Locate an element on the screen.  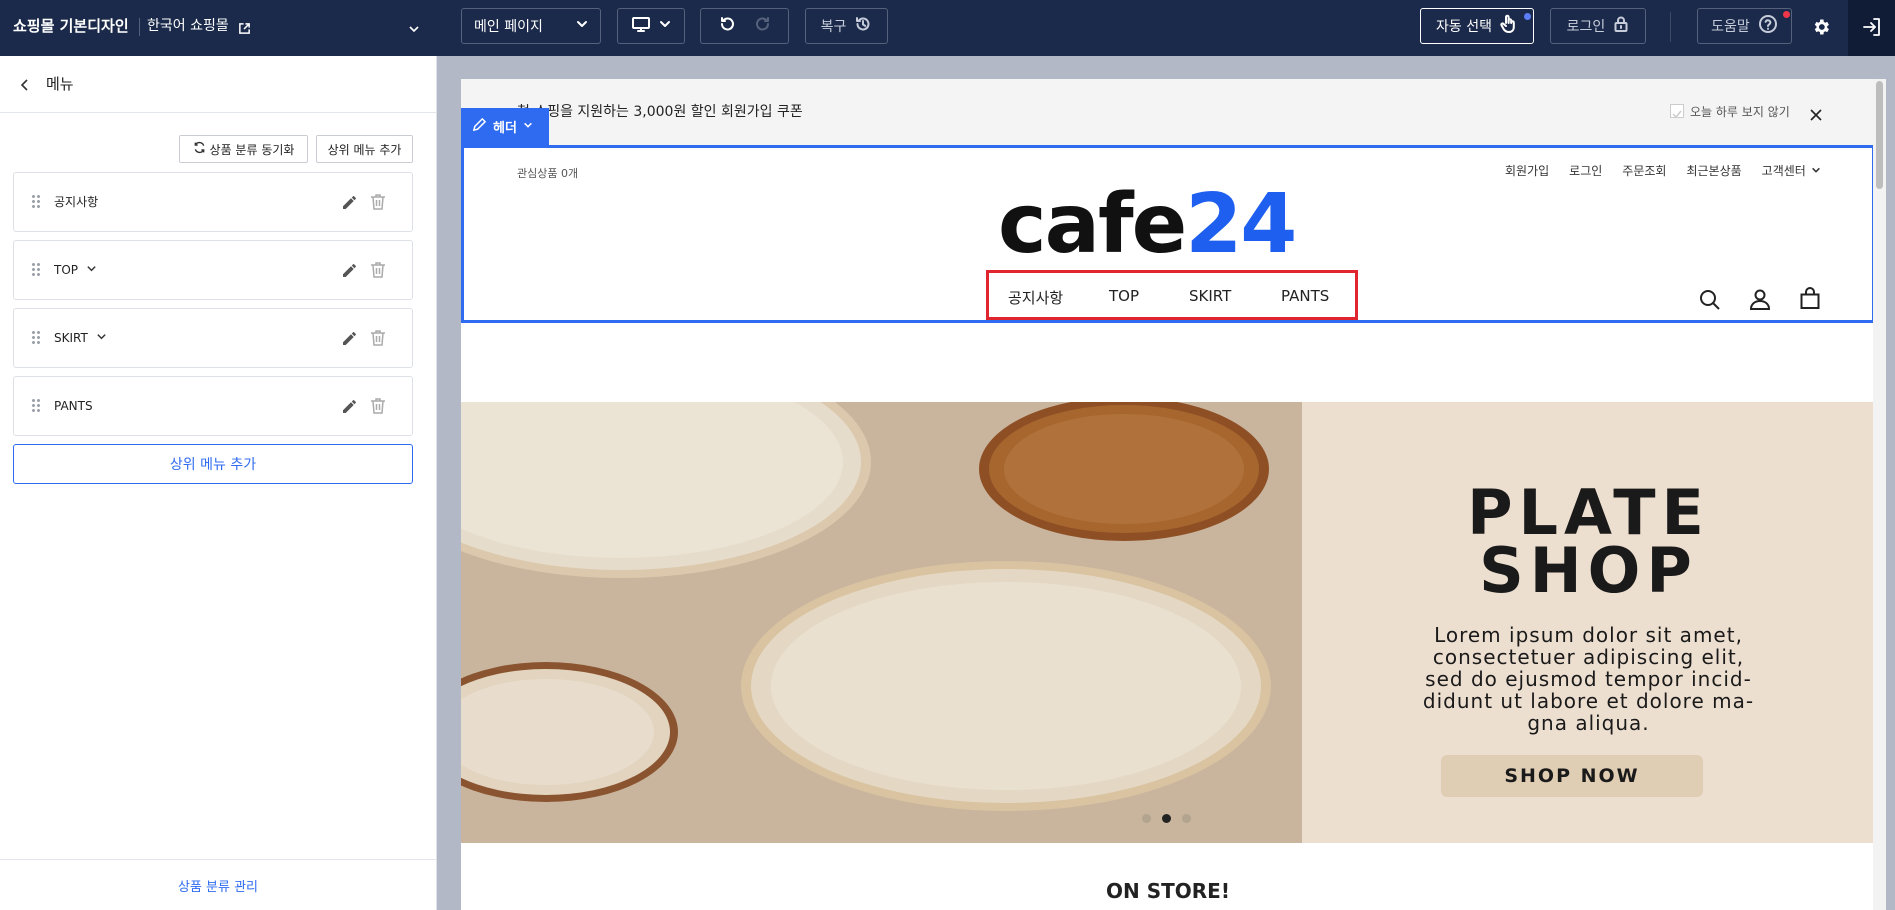
nav-item-pants: PANTS is located at coordinates (1305, 296).